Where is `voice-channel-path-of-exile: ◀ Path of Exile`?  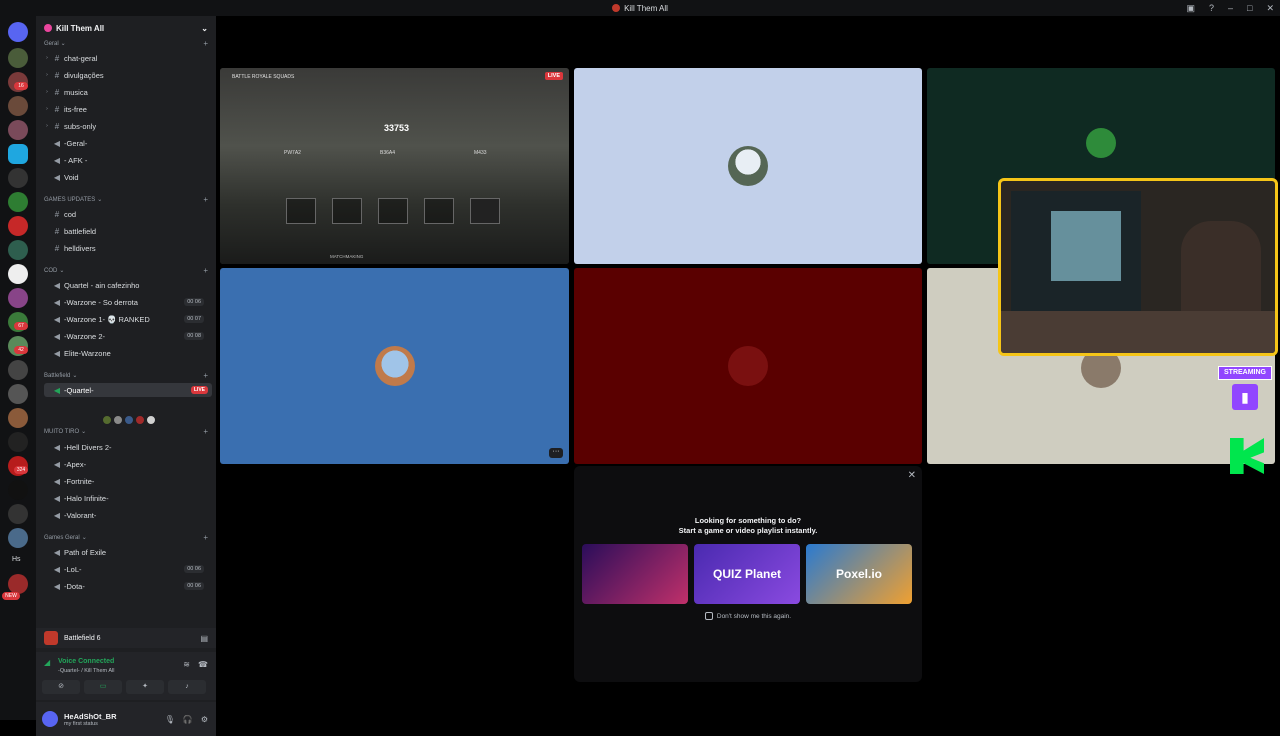
voice-channel-path-of-exile: ◀ Path of Exile is located at coordinates (128, 552).